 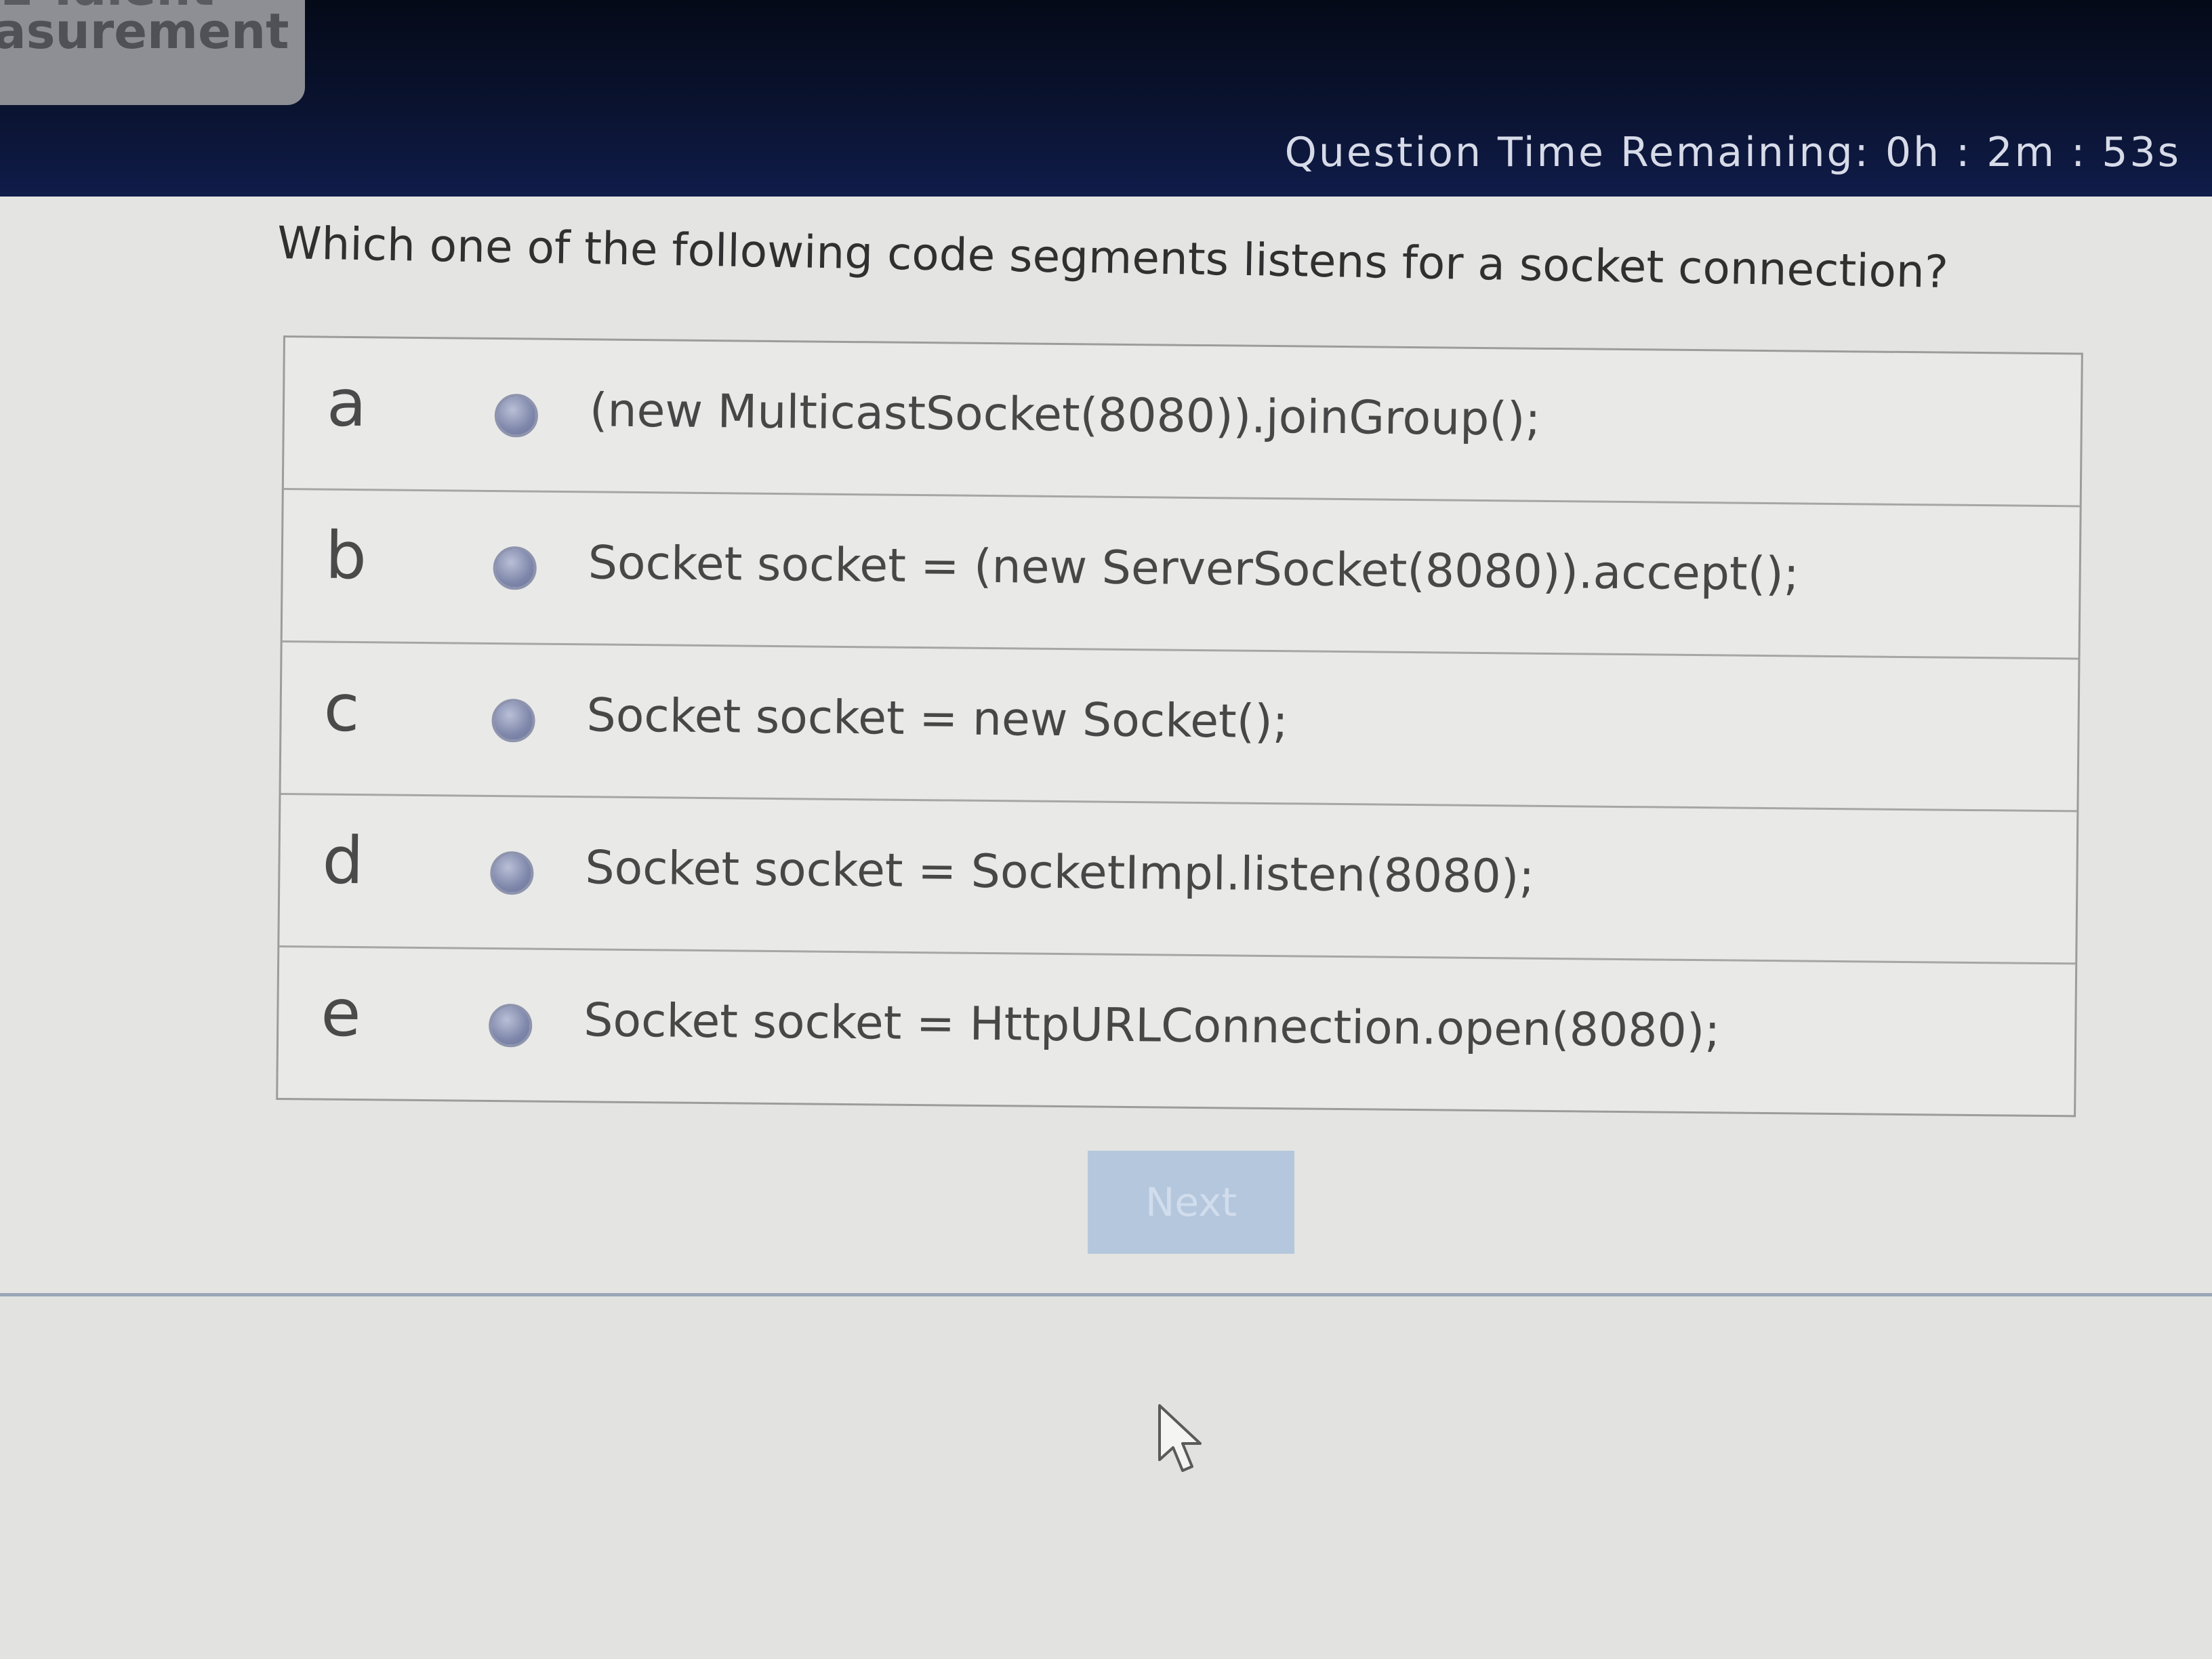 I want to click on option-code: (new MulticastSocket(8080)).joinGroup();, so click(x=1065, y=416).